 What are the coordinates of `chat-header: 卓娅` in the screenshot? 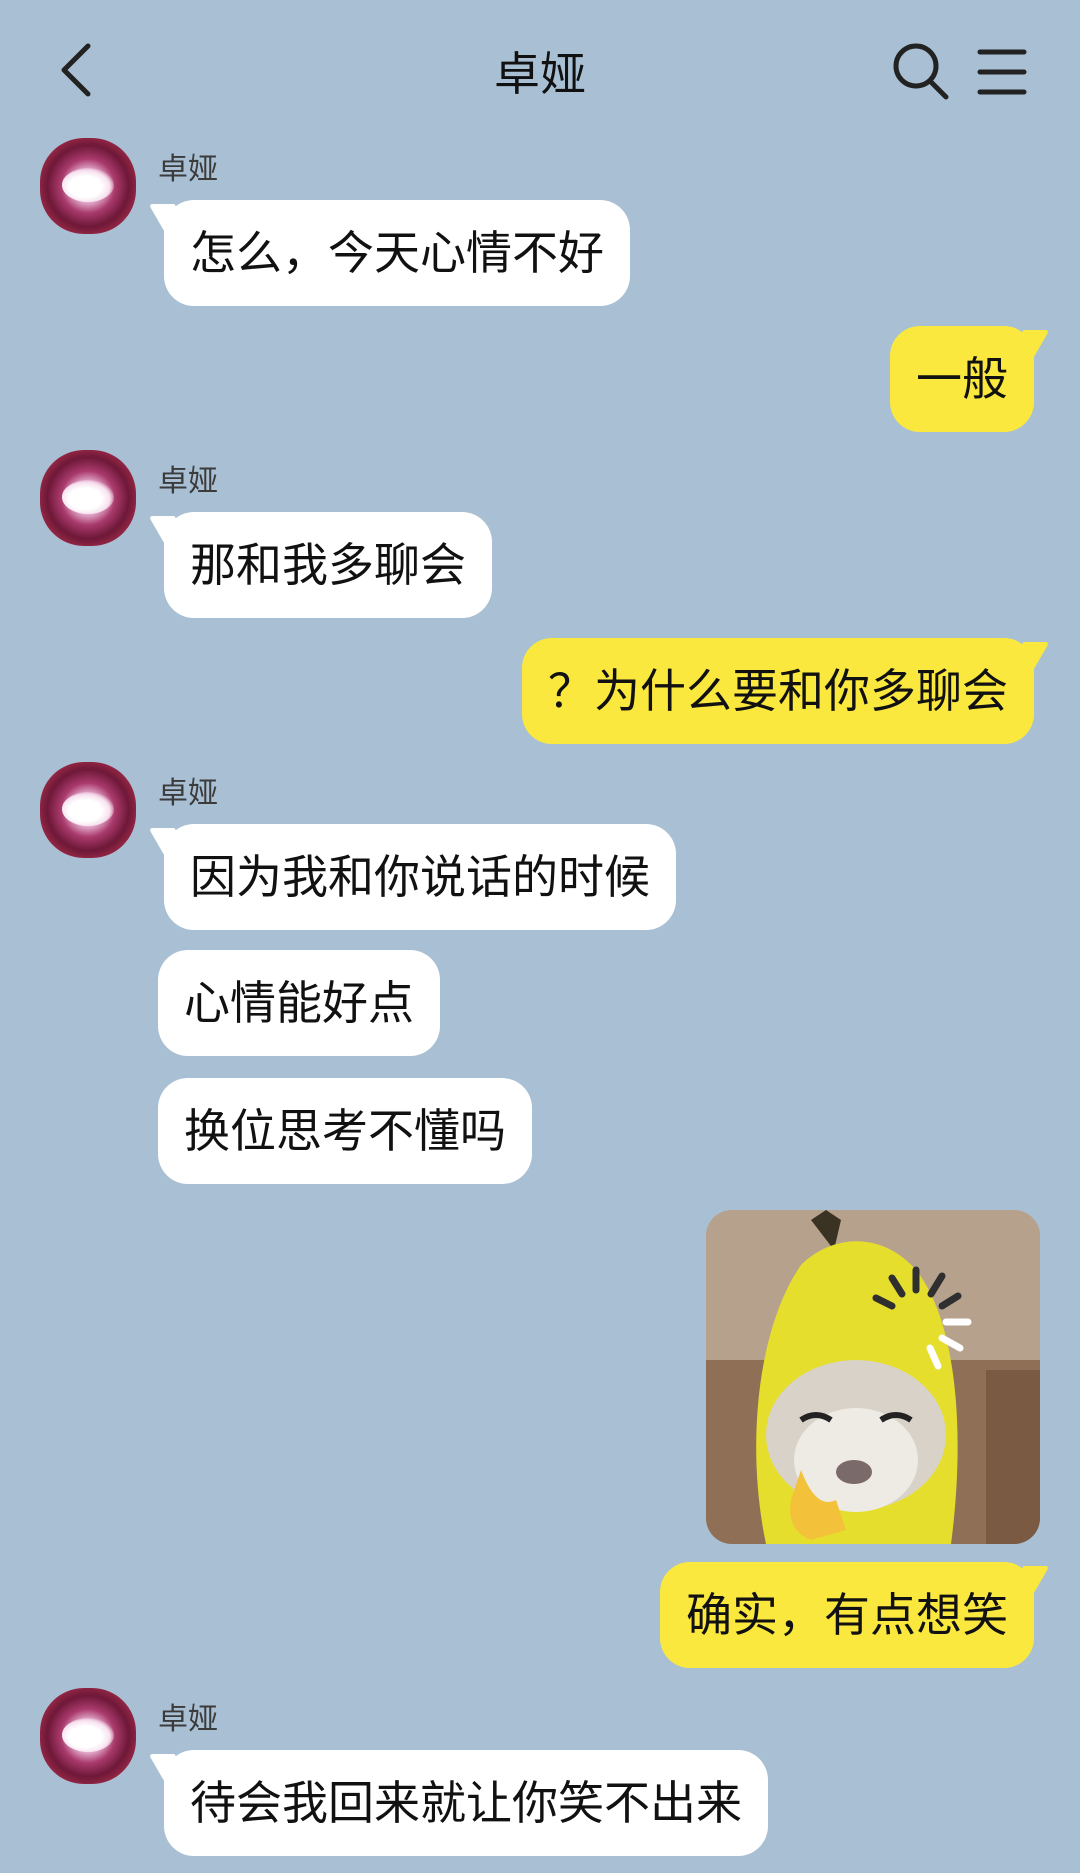 It's located at (540, 70).